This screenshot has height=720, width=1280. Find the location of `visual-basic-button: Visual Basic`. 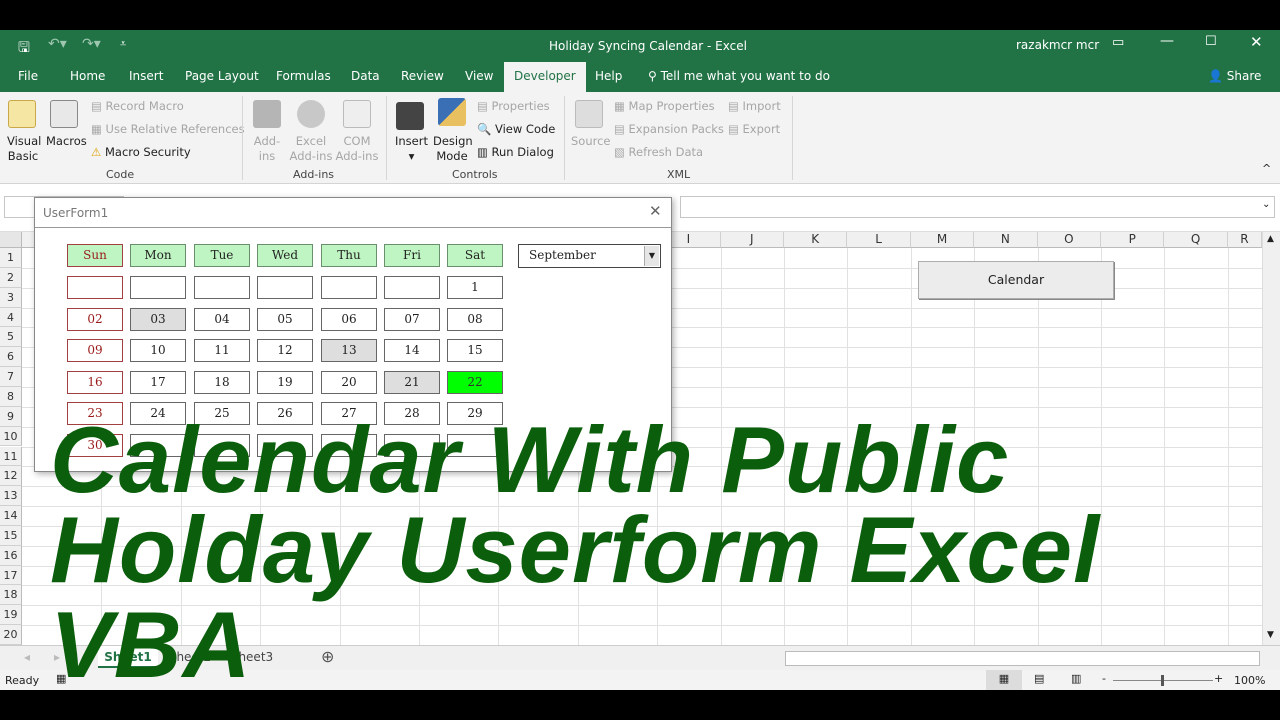

visual-basic-button: Visual Basic is located at coordinates (24, 149).